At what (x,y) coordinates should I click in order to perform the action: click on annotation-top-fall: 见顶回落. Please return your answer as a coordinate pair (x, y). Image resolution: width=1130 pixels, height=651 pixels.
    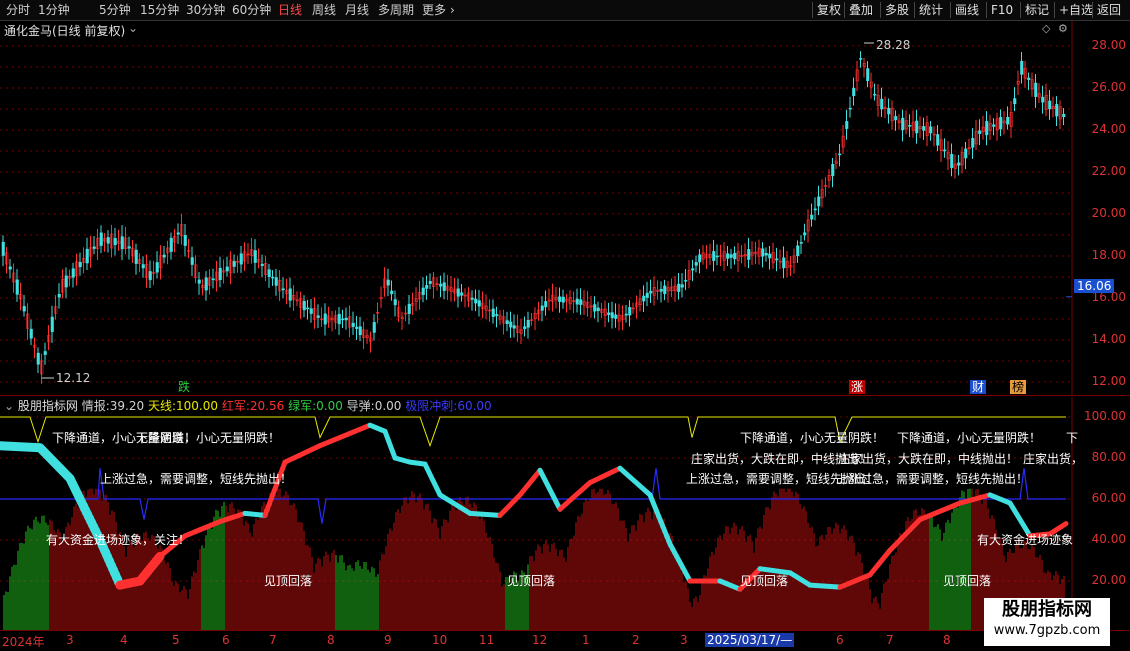
    Looking at the image, I should click on (967, 581).